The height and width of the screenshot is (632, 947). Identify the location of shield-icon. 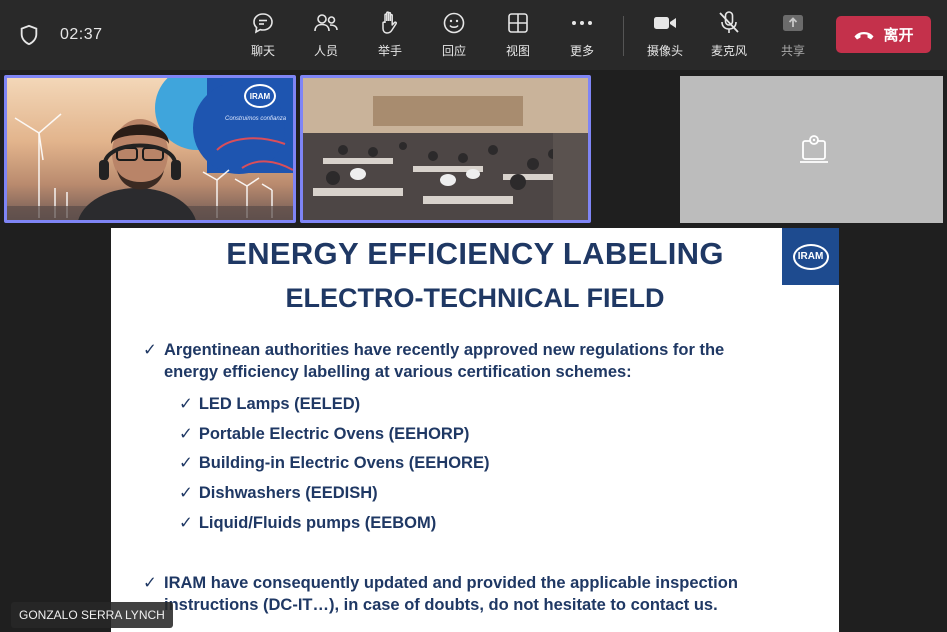
(29, 35).